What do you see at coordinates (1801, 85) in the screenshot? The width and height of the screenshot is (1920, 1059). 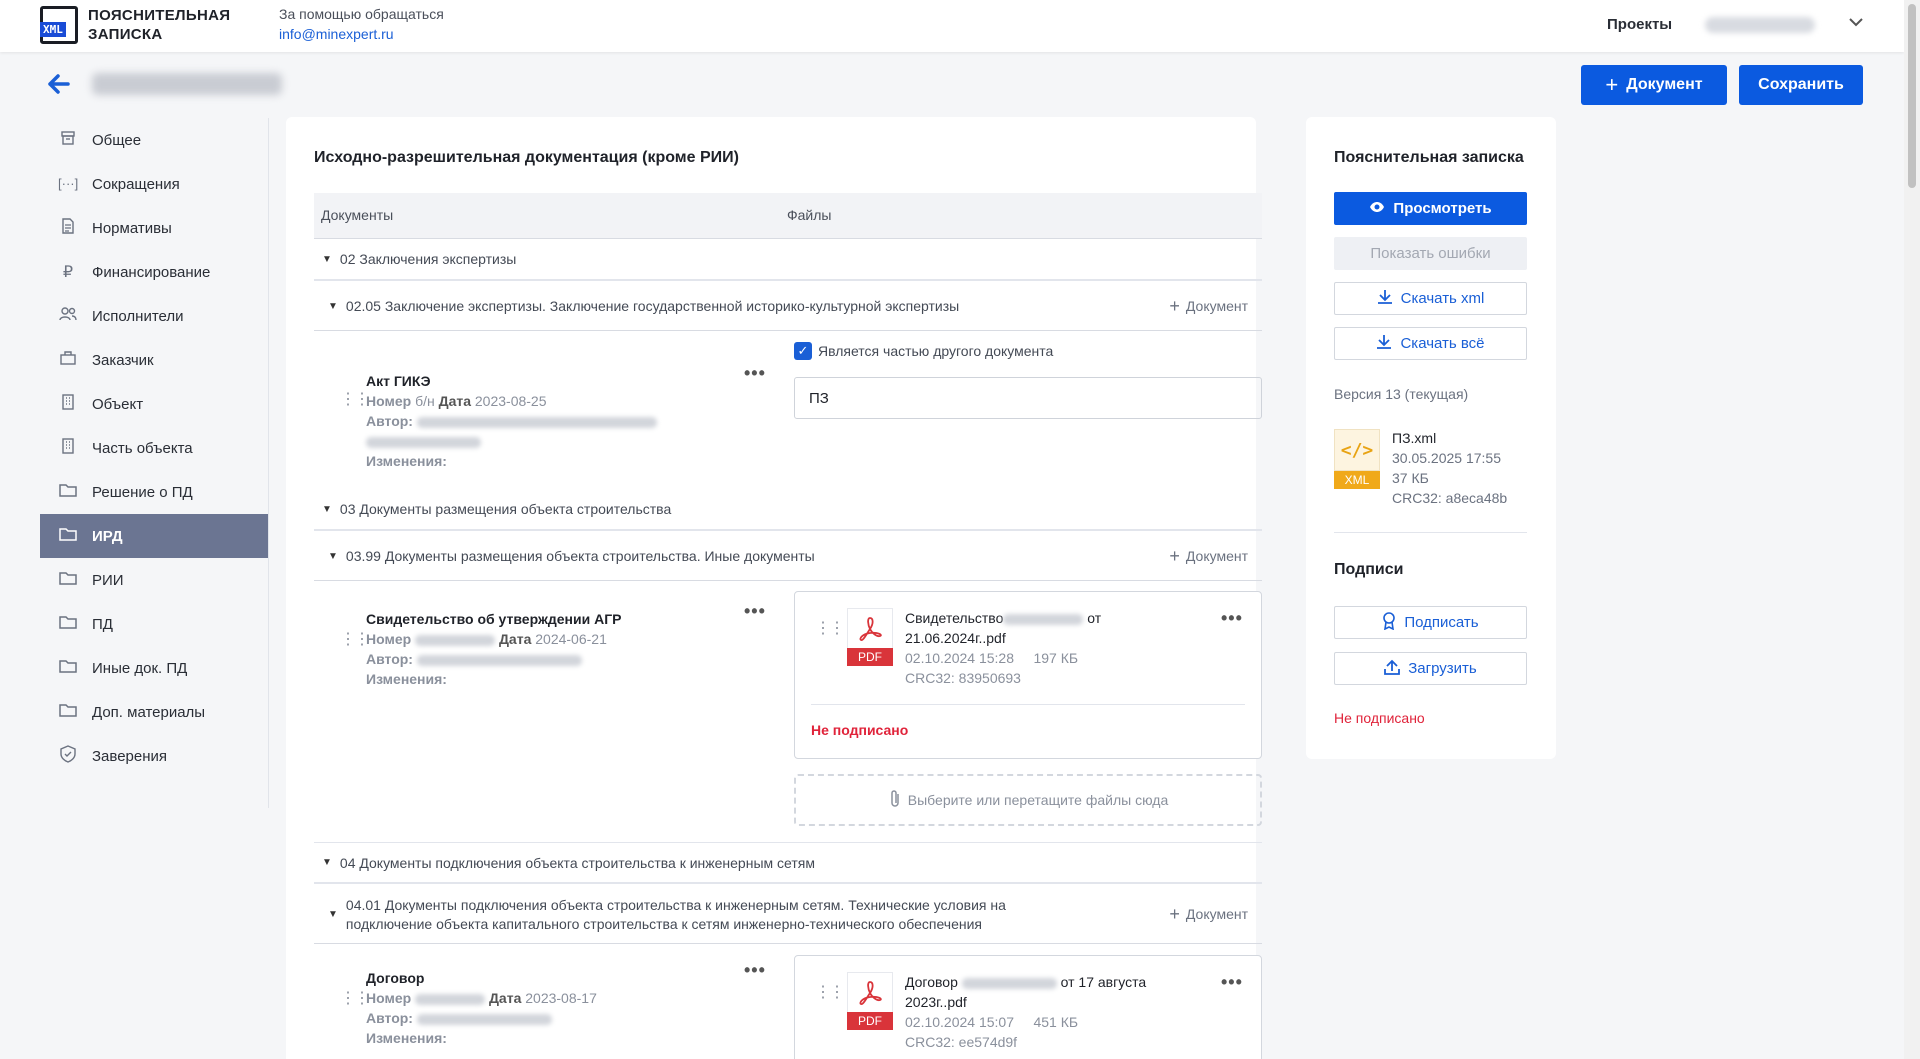 I see `save-button: Сохранить` at bounding box center [1801, 85].